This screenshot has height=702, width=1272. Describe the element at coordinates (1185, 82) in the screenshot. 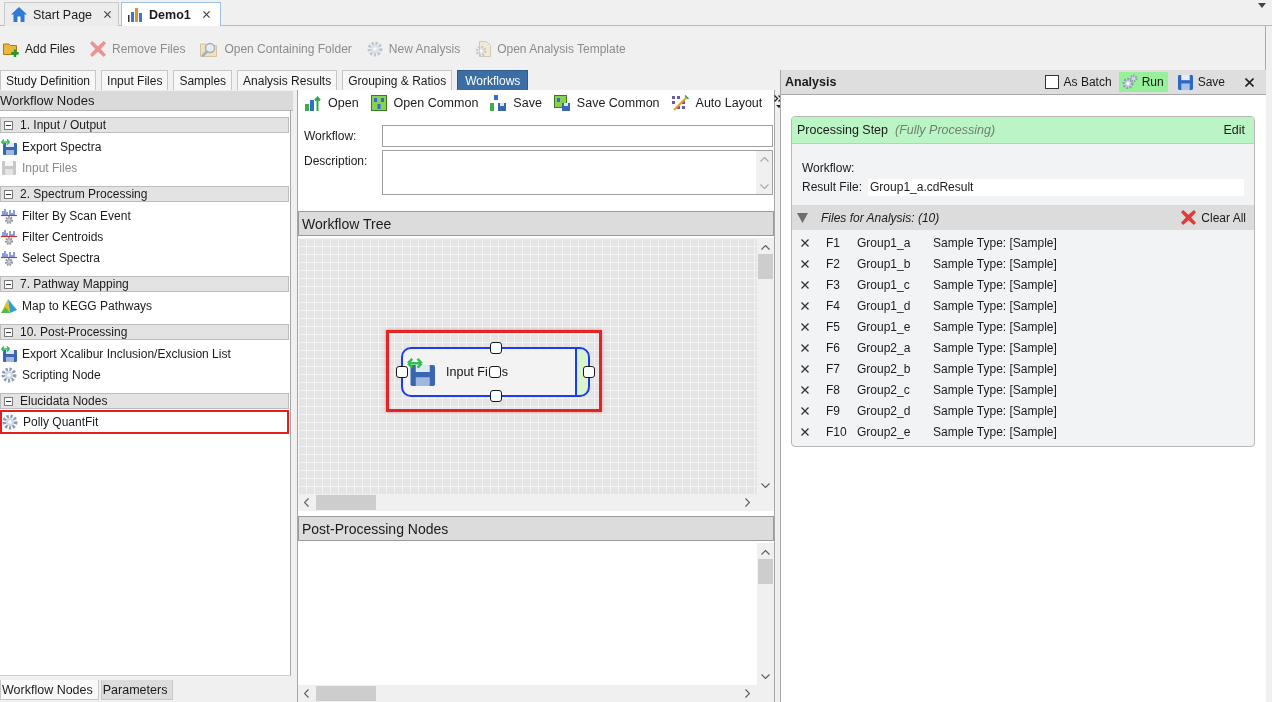

I see `floppy-icon` at that location.